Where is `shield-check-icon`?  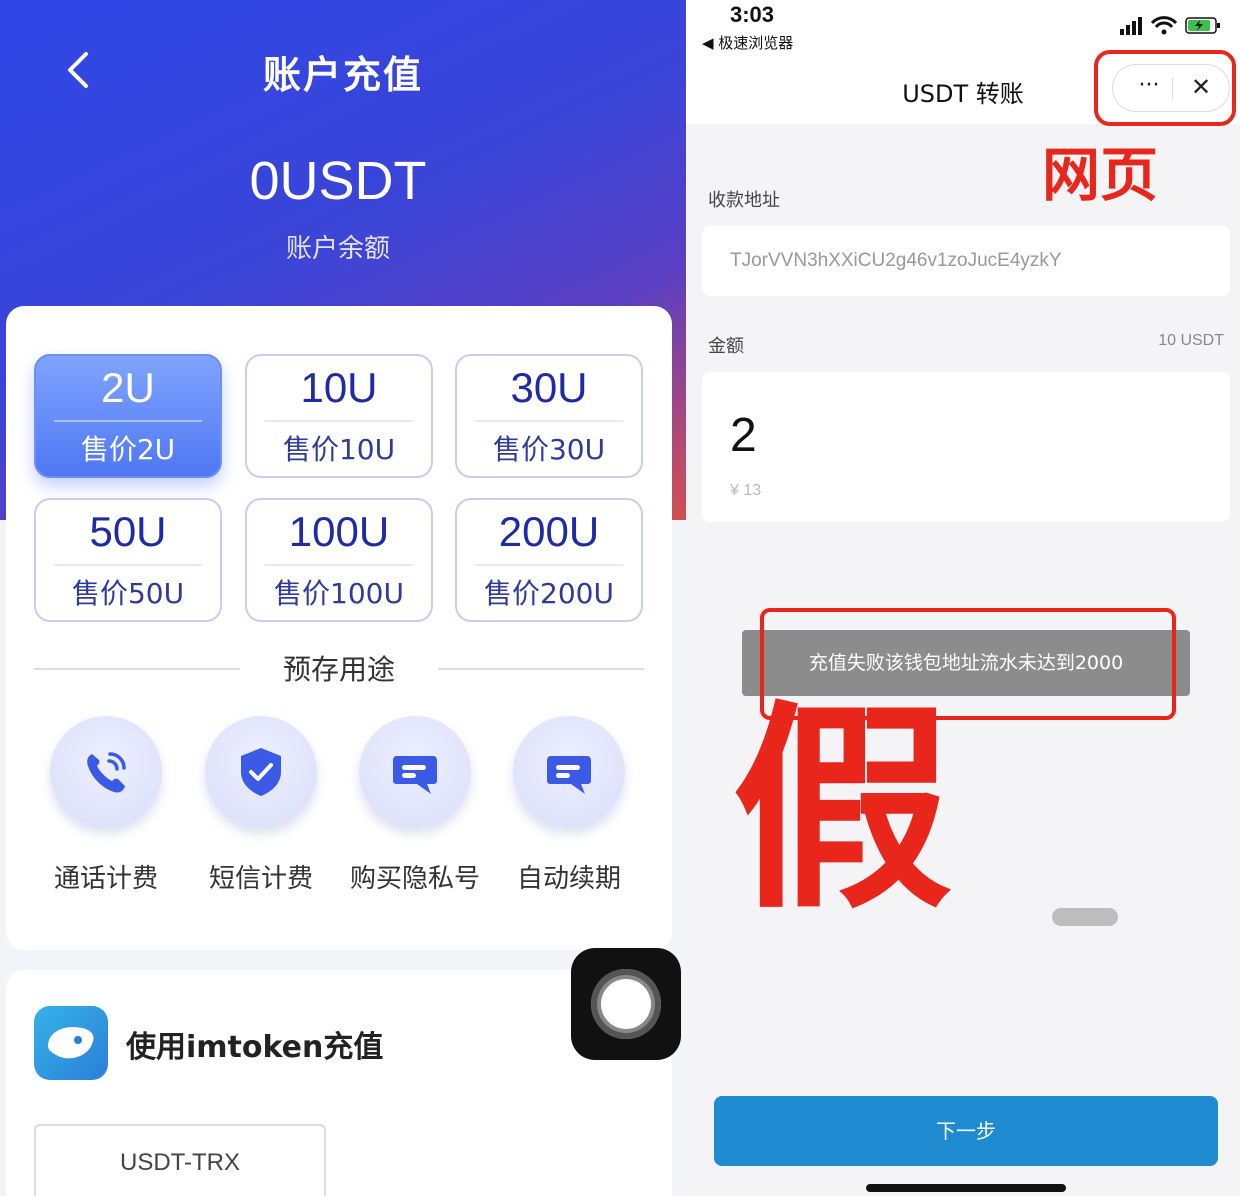 shield-check-icon is located at coordinates (261, 772).